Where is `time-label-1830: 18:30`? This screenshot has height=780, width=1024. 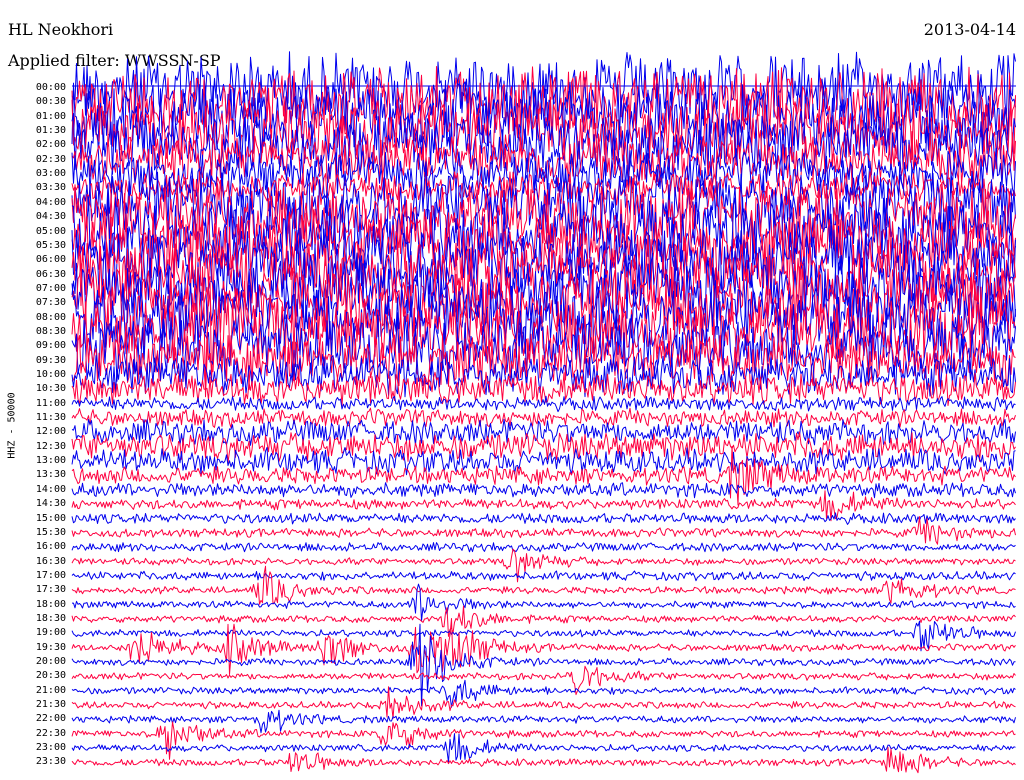
time-label-1830: 18:30 is located at coordinates (50, 618).